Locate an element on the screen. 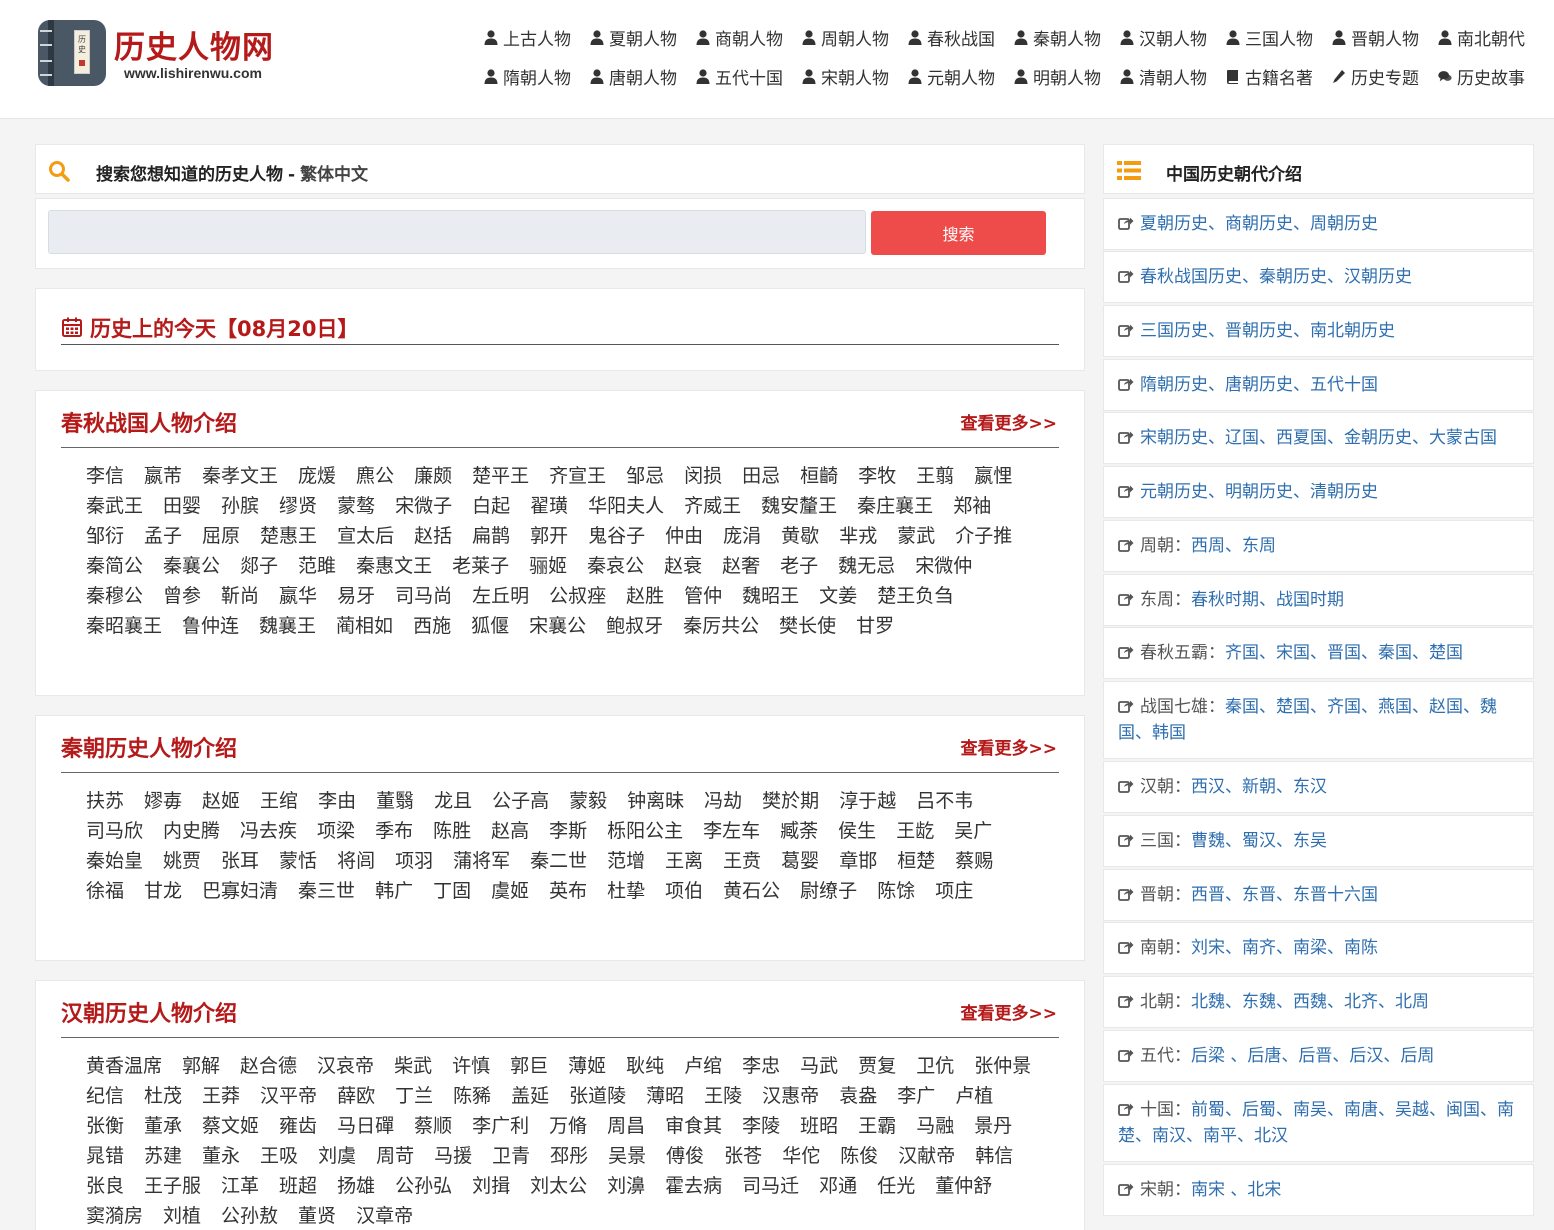 The image size is (1554, 1230). person-link: 内史腾 is located at coordinates (191, 831).